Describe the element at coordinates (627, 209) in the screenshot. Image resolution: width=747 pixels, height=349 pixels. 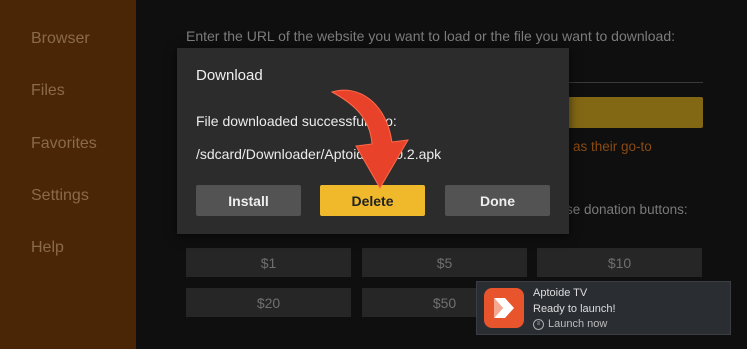
I see `donation-text: se donation buttons:` at that location.